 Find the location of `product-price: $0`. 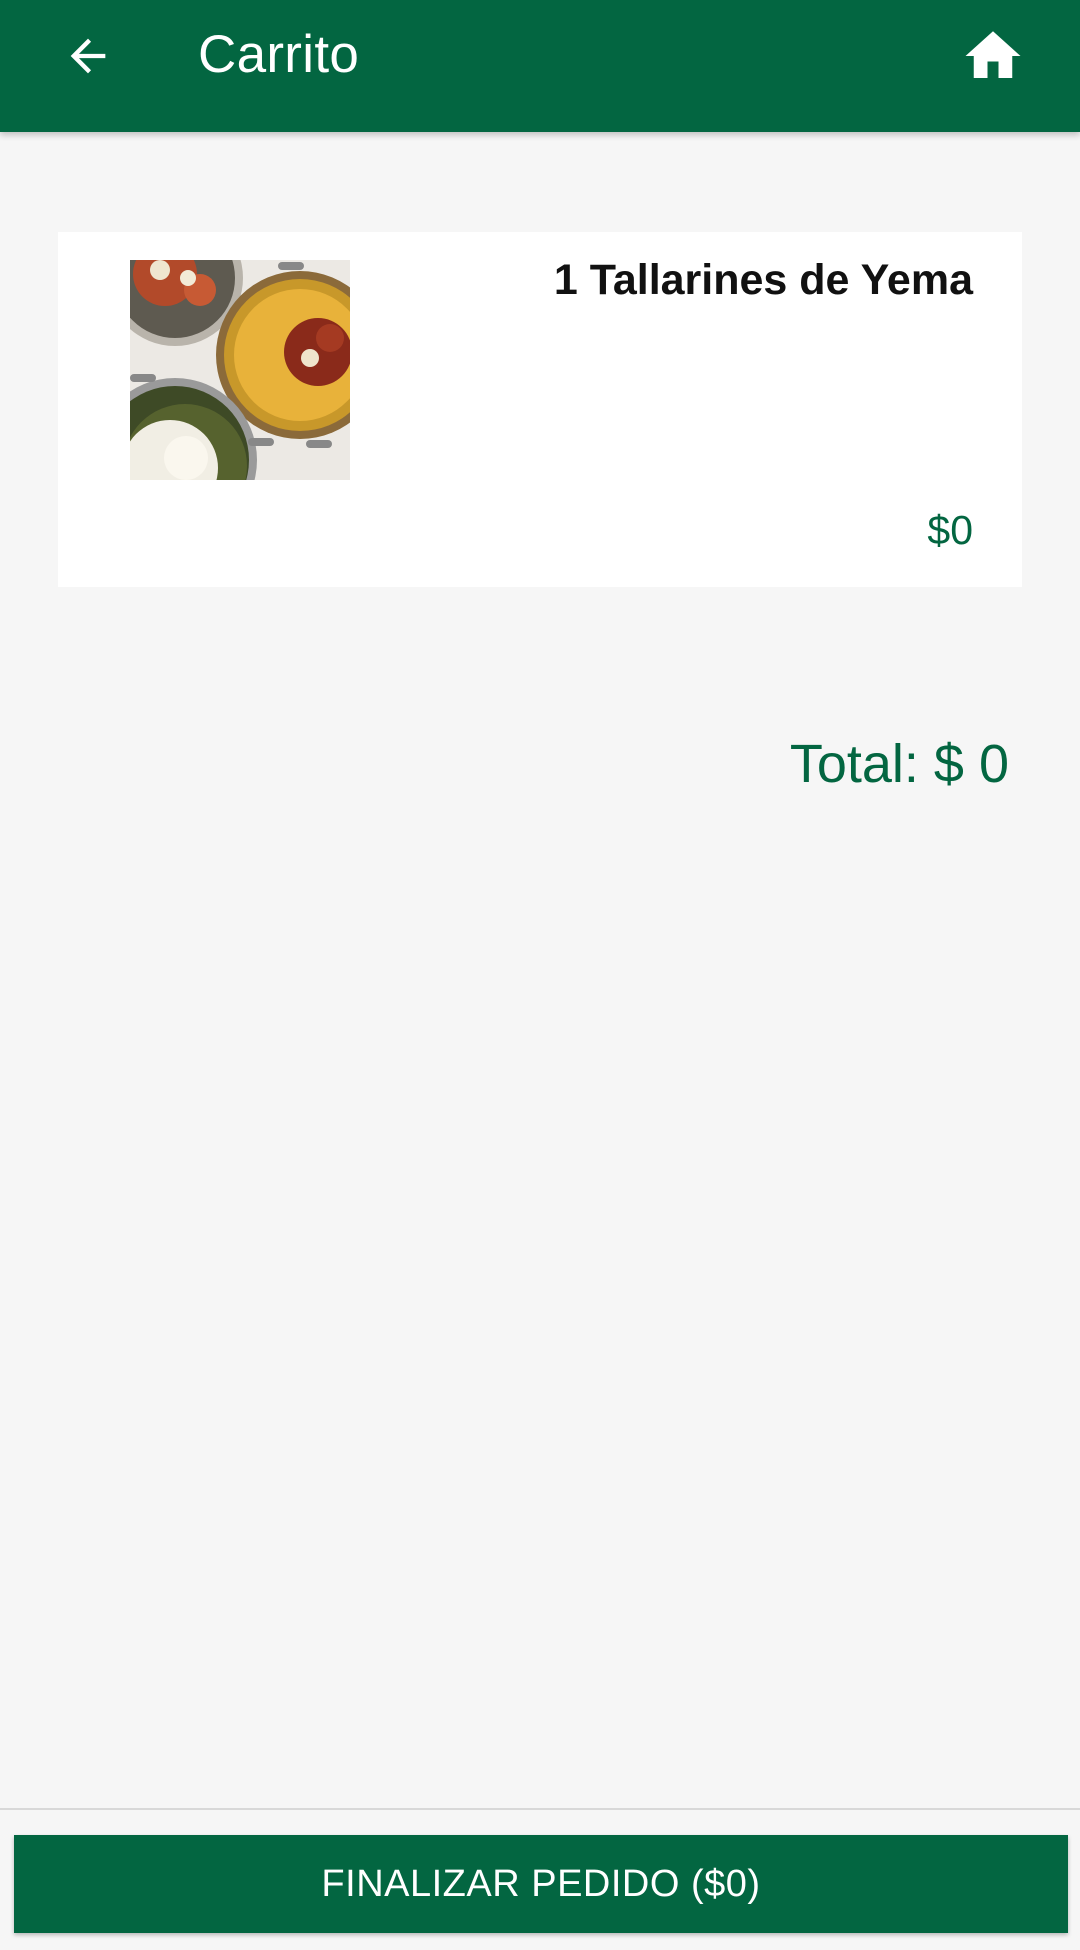

product-price: $0 is located at coordinates (950, 530).